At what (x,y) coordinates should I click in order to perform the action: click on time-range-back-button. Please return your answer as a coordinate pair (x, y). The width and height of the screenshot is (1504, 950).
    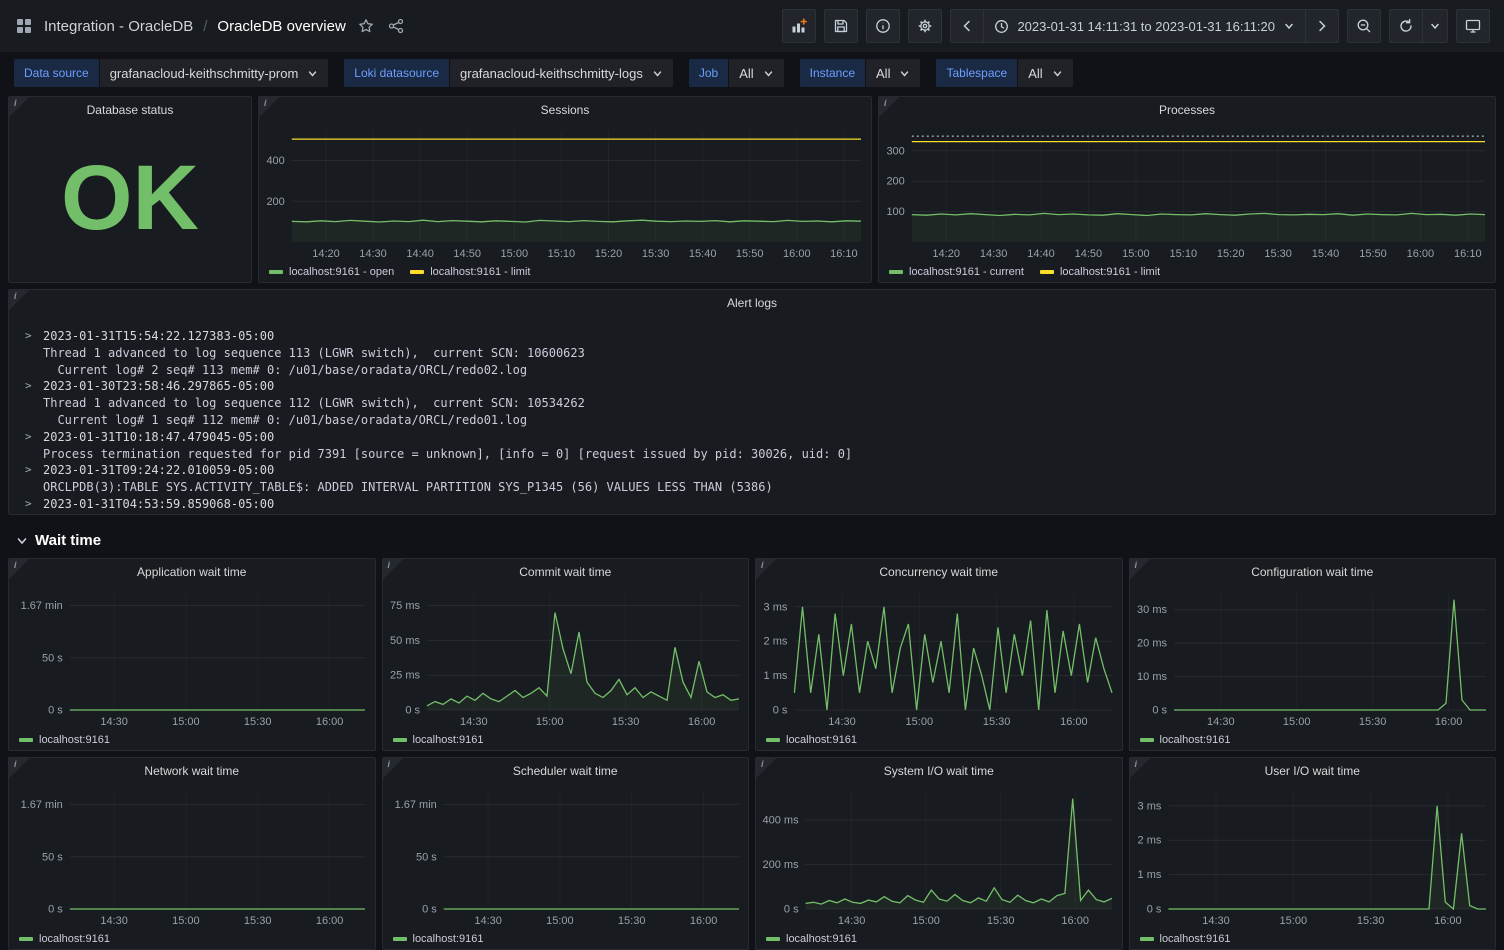
    Looking at the image, I should click on (967, 26).